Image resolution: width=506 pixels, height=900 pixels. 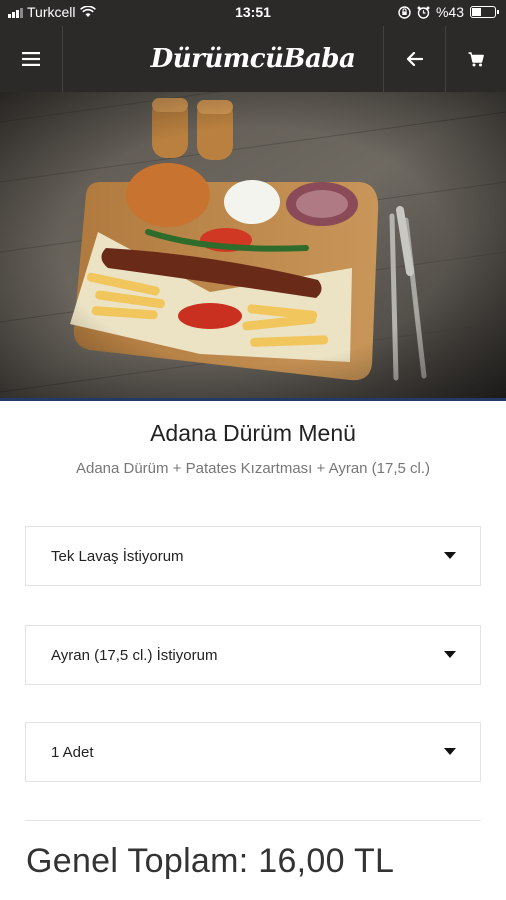 I want to click on accent-line, so click(x=253, y=399).